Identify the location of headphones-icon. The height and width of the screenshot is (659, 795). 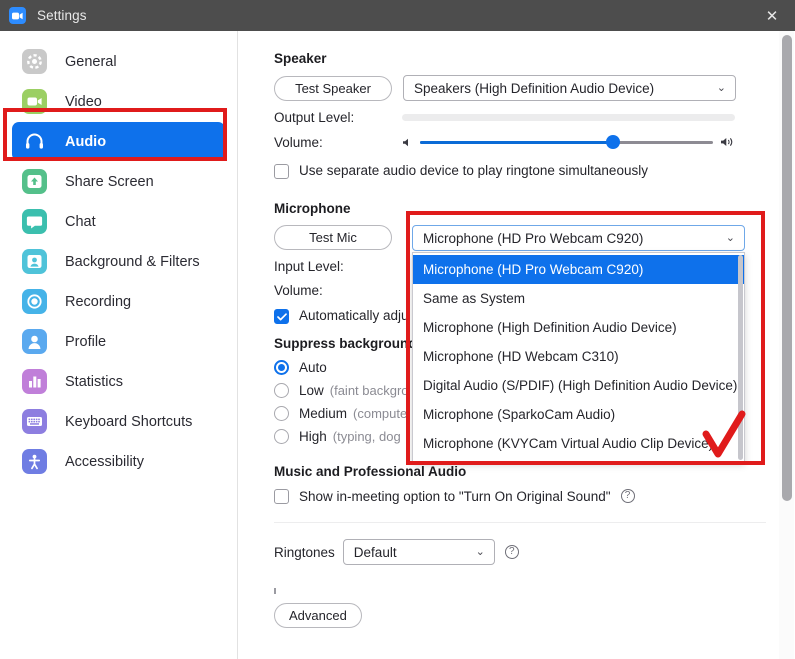
(34, 141).